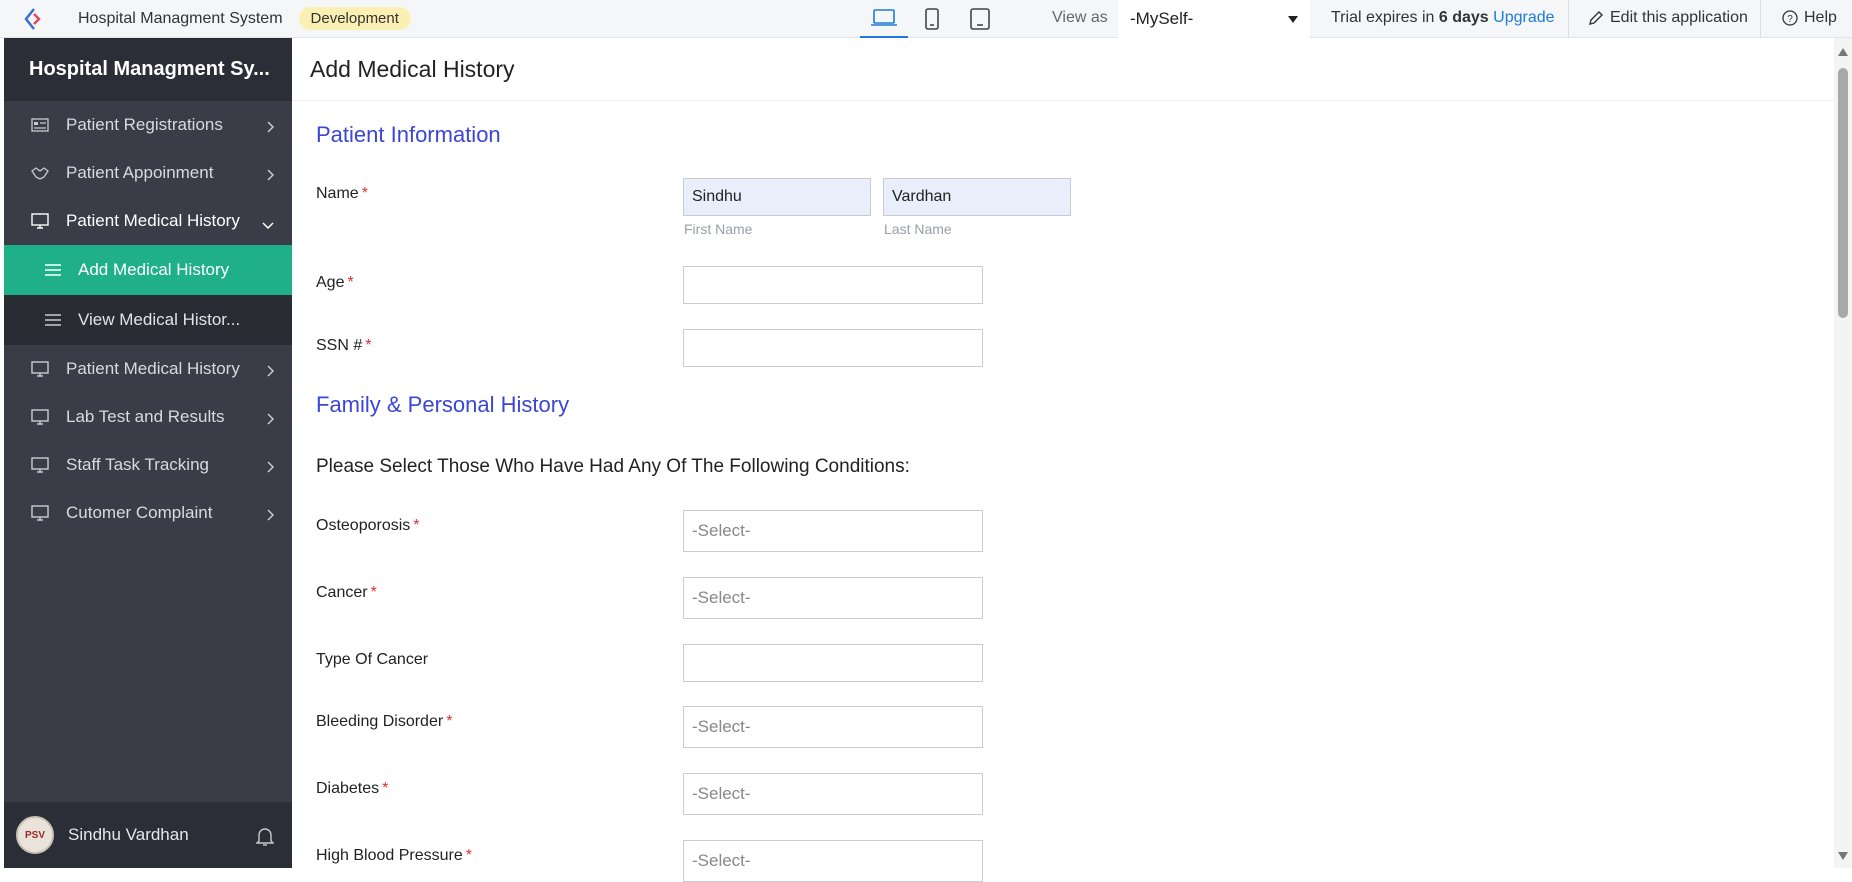  Describe the element at coordinates (372, 659) in the screenshot. I see `type-of-cancer-label: Type Of Cancer` at that location.